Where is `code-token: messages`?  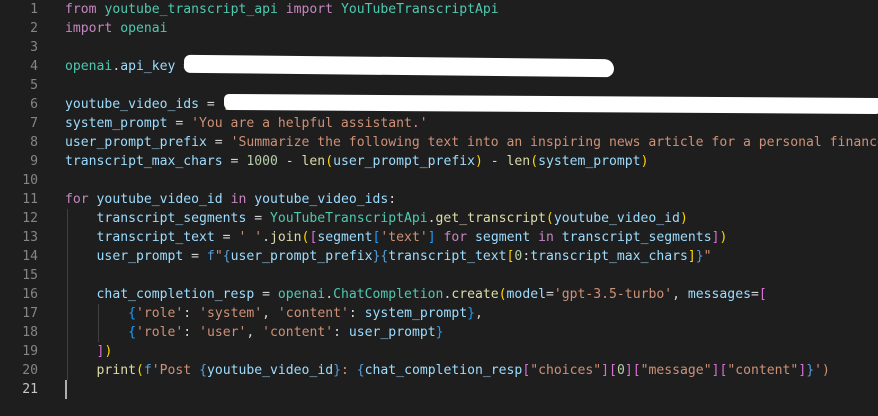 code-token: messages is located at coordinates (719, 294).